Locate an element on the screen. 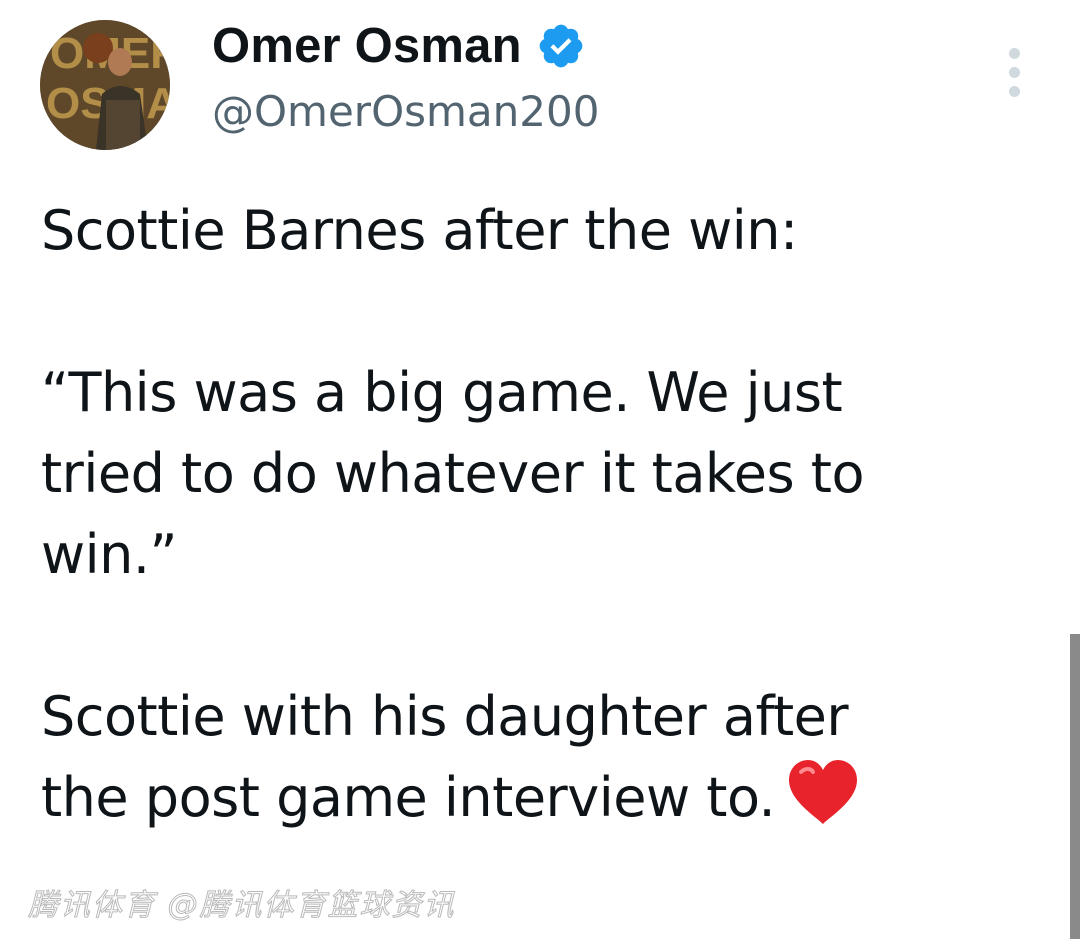  more-options-button is located at coordinates (1014, 72).